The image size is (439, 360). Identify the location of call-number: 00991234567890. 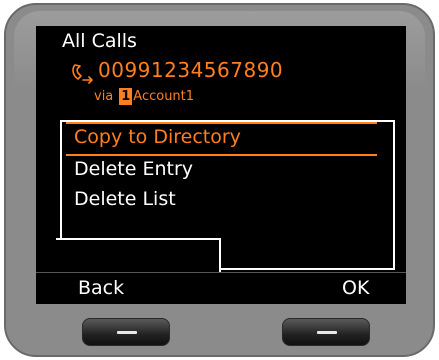
(191, 70).